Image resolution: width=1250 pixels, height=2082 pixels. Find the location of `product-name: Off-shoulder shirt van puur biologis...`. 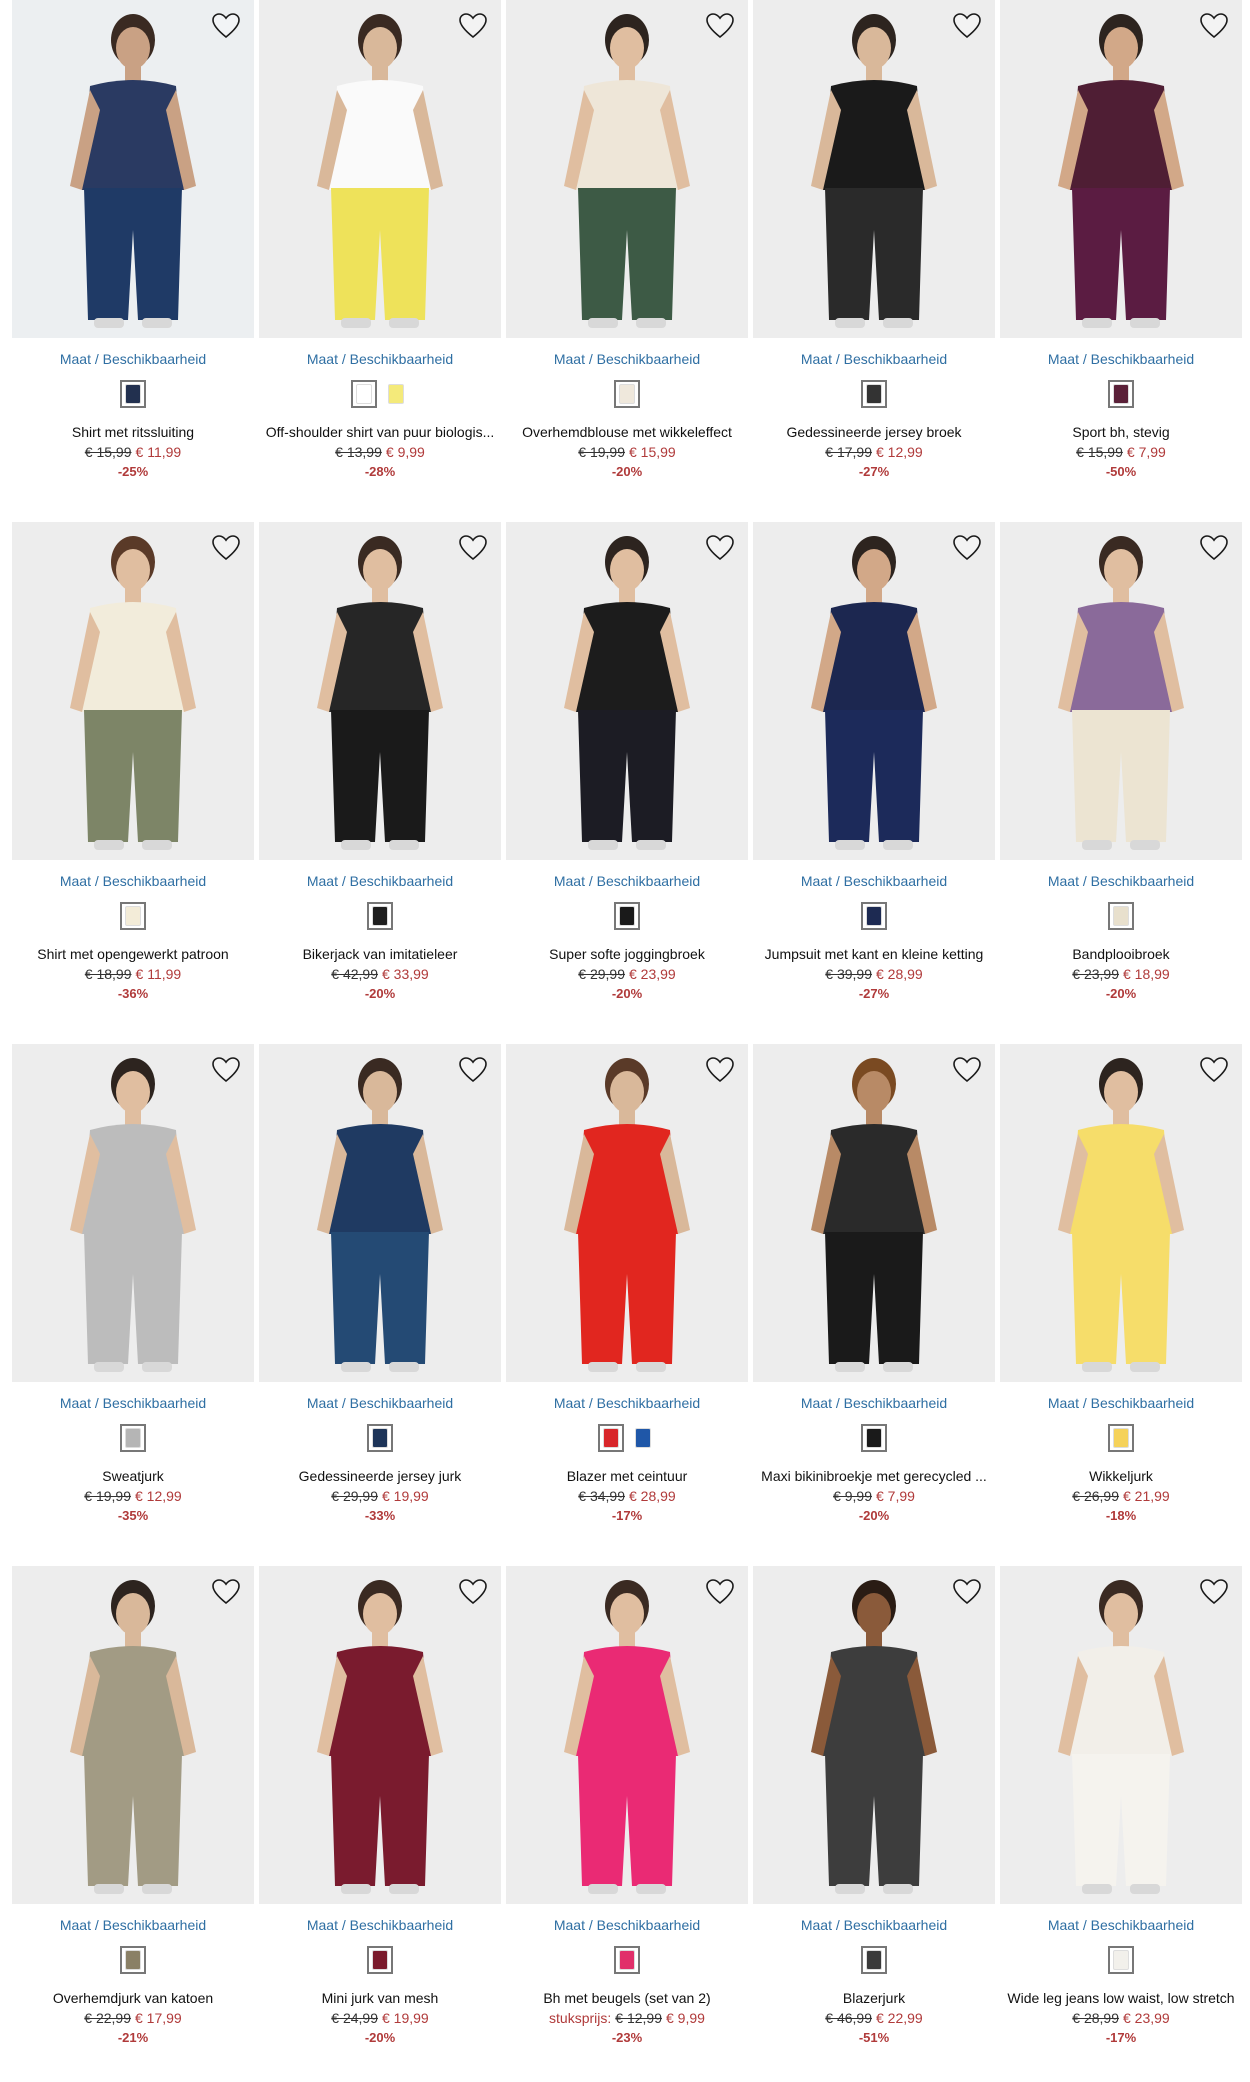

product-name: Off-shoulder shirt van puur biologis... is located at coordinates (380, 432).